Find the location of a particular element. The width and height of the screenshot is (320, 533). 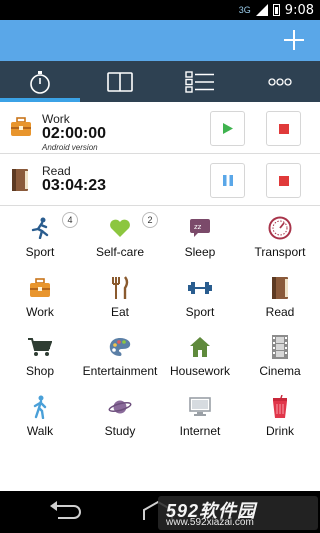

activity-label: Transport is located at coordinates (280, 252).